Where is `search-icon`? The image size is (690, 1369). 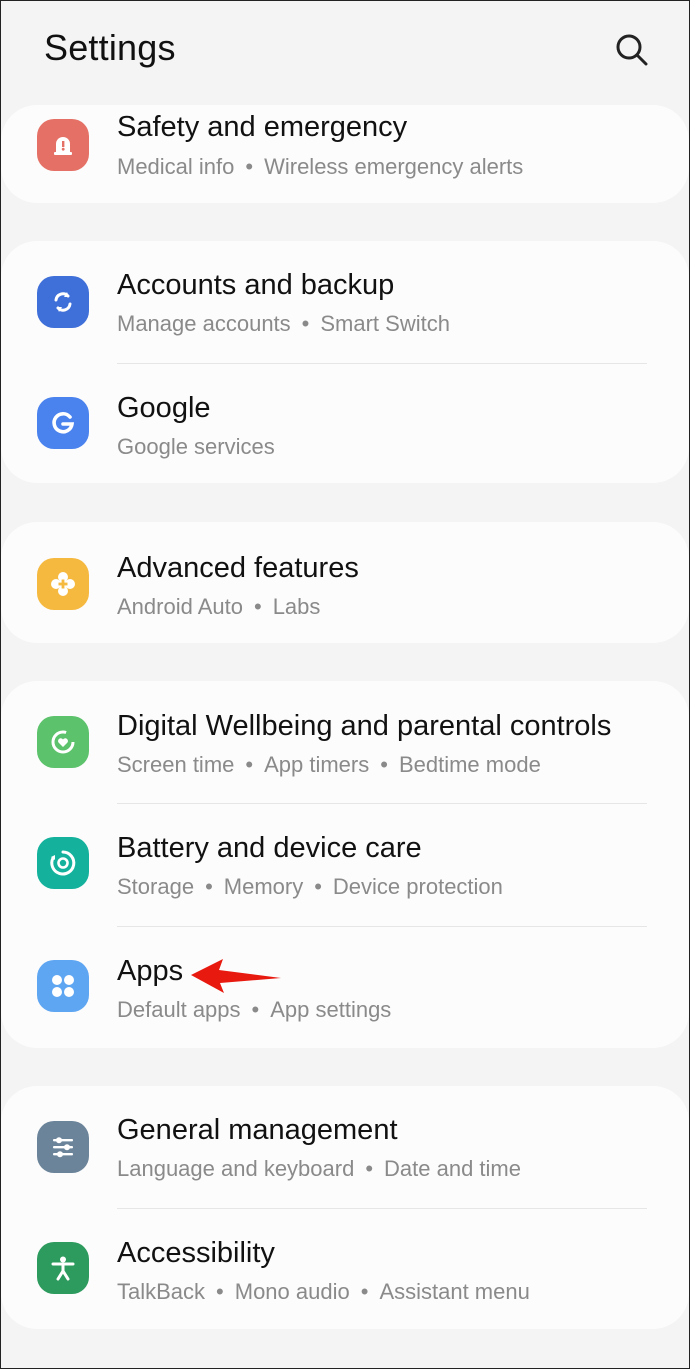 search-icon is located at coordinates (632, 50).